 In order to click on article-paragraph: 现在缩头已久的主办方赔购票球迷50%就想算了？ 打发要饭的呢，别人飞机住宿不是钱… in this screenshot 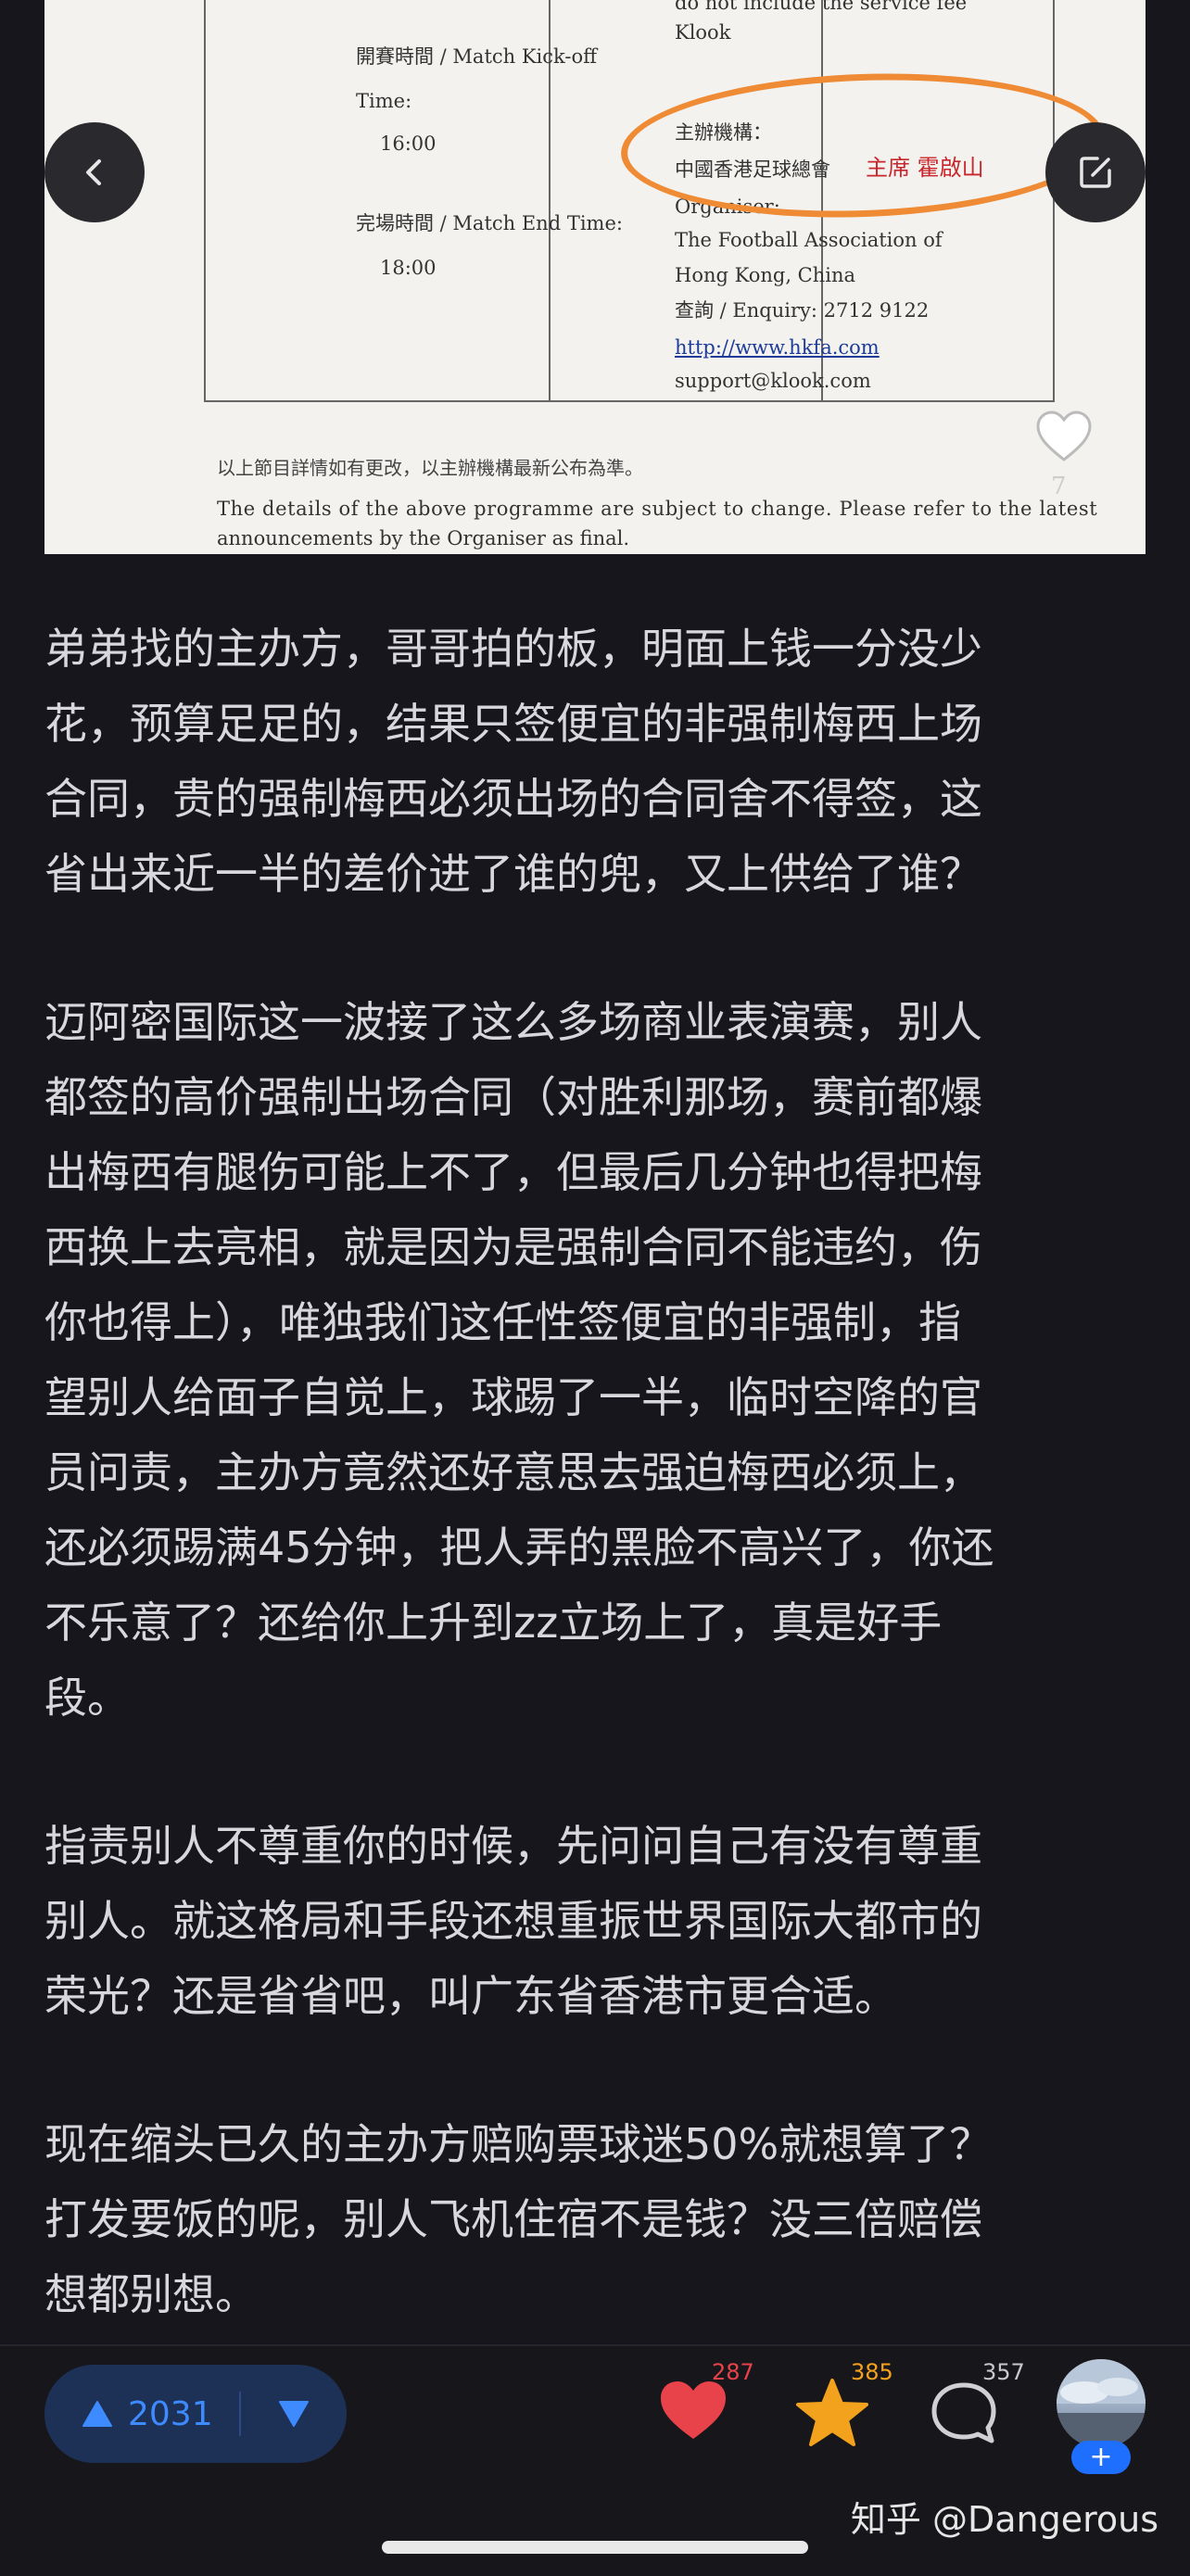, I will do `click(518, 2219)`.